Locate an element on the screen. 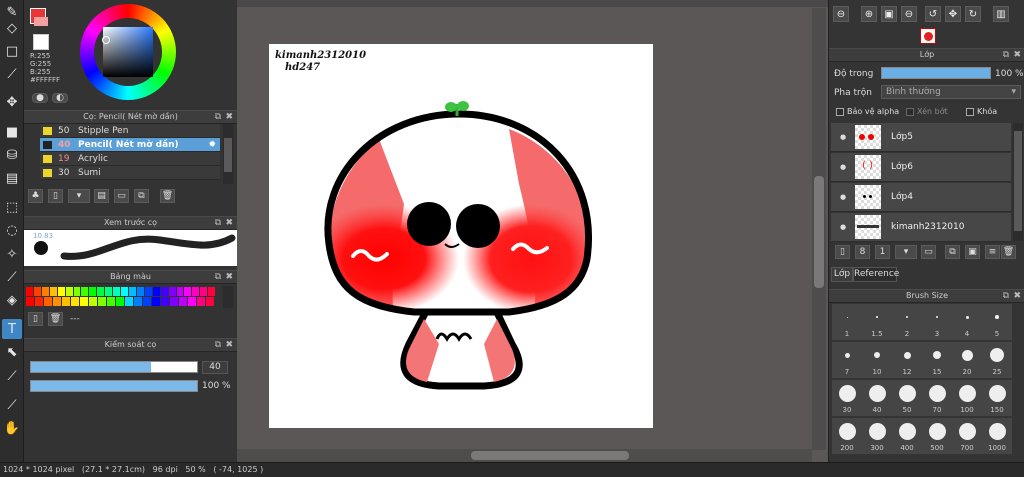 This screenshot has width=1024, height=477. brush-scrollbar is located at coordinates (228, 154).